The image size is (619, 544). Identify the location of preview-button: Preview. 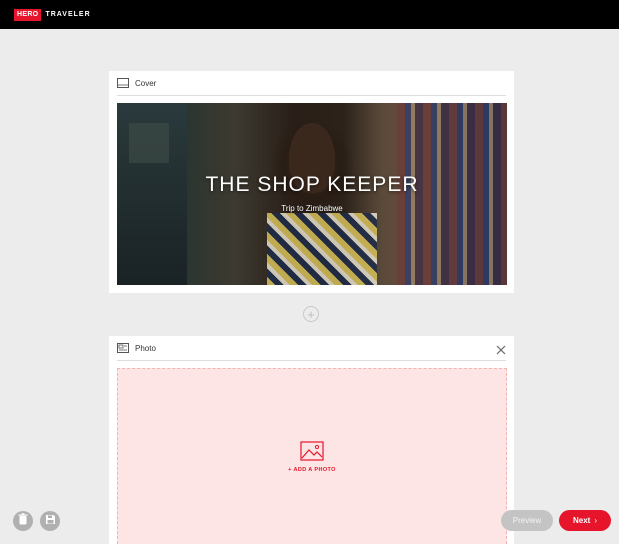
(527, 520).